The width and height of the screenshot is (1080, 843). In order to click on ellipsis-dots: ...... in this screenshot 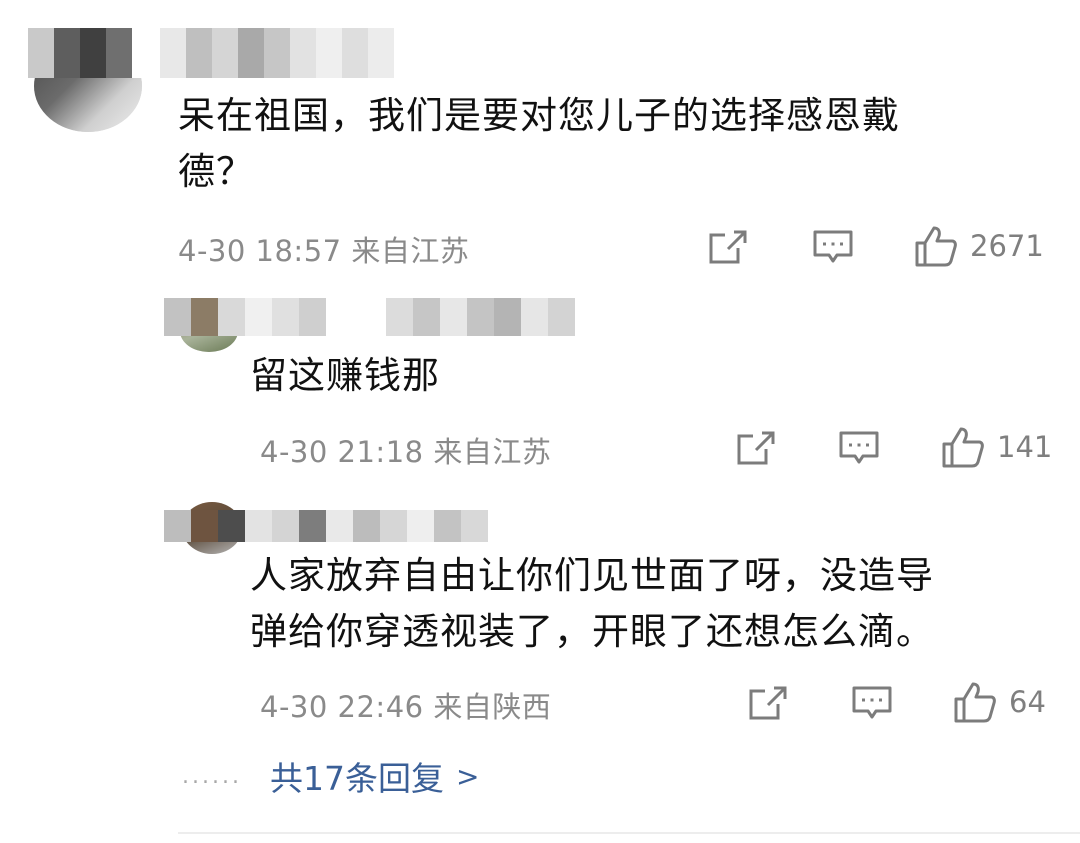, I will do `click(212, 776)`.